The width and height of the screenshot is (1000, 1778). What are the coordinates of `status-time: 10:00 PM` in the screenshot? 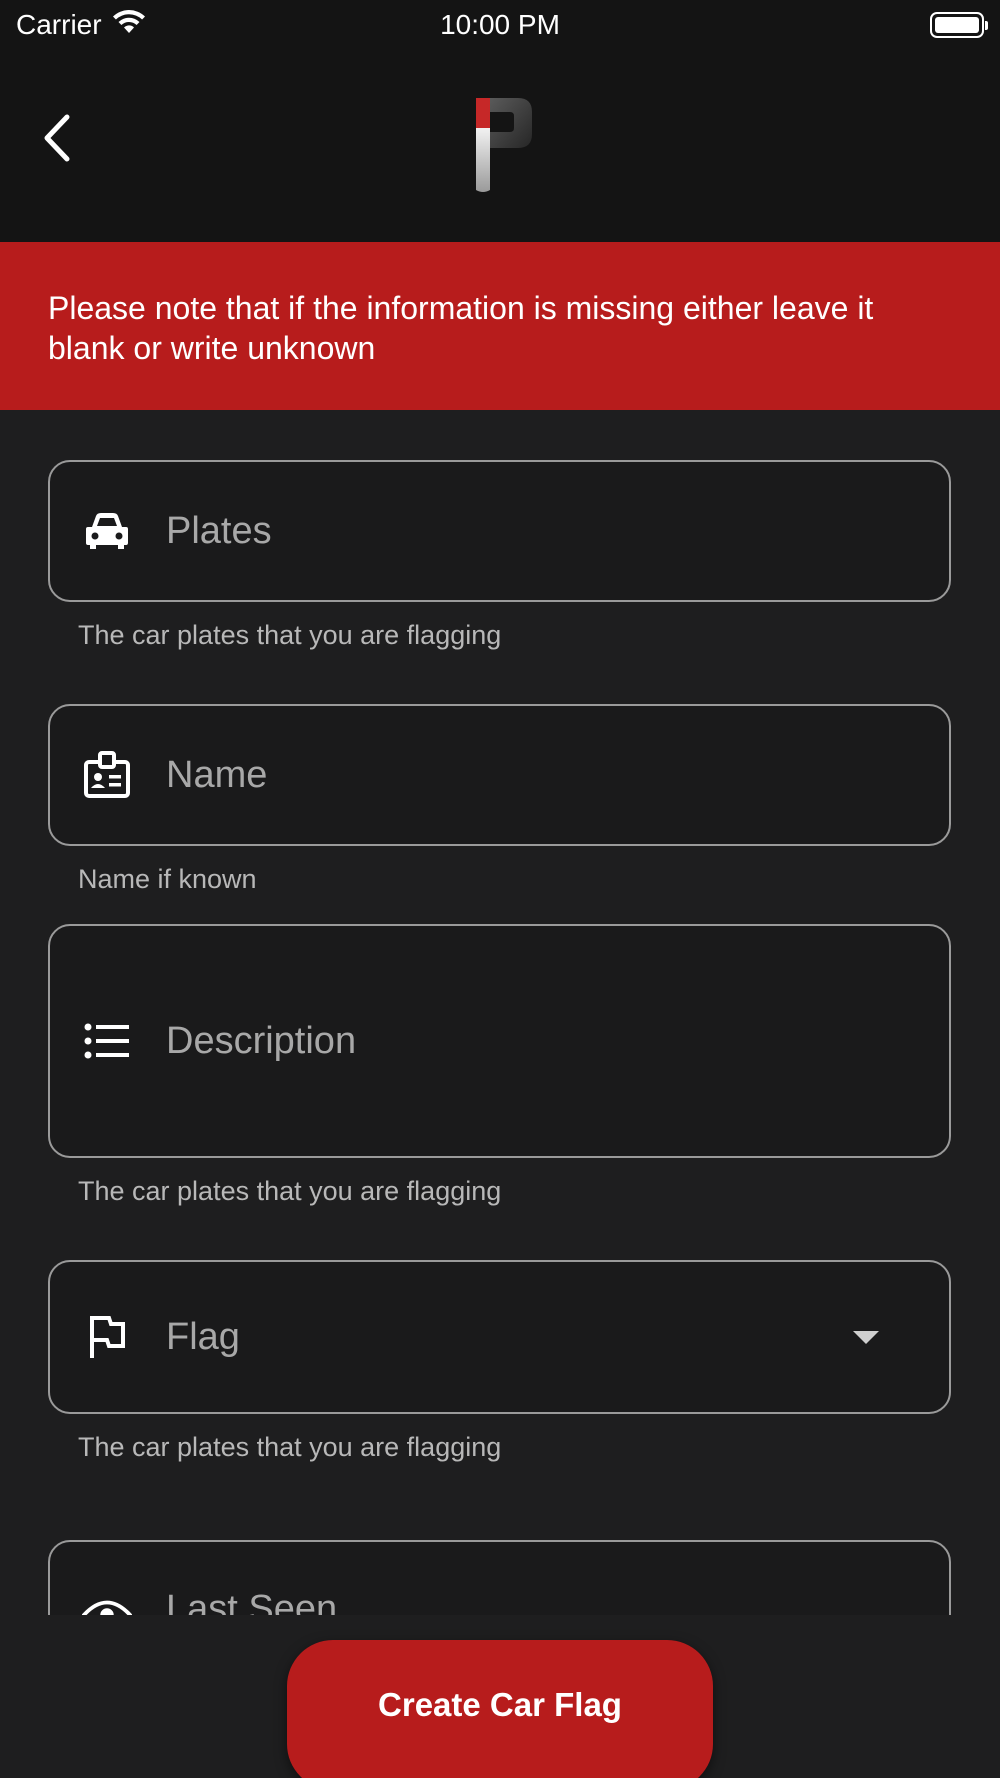 It's located at (500, 24).